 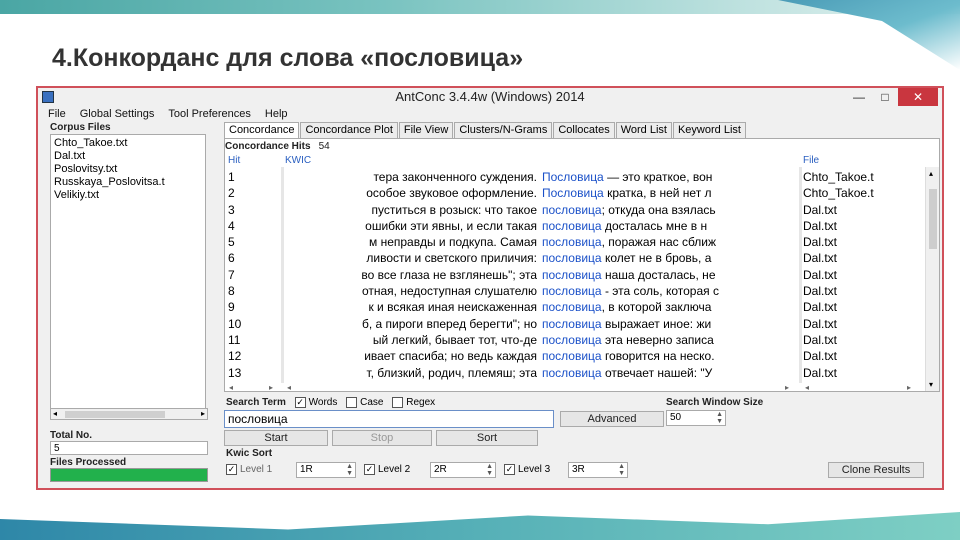 I want to click on kwic-scroll-right-icon: ▸, so click(x=787, y=388).